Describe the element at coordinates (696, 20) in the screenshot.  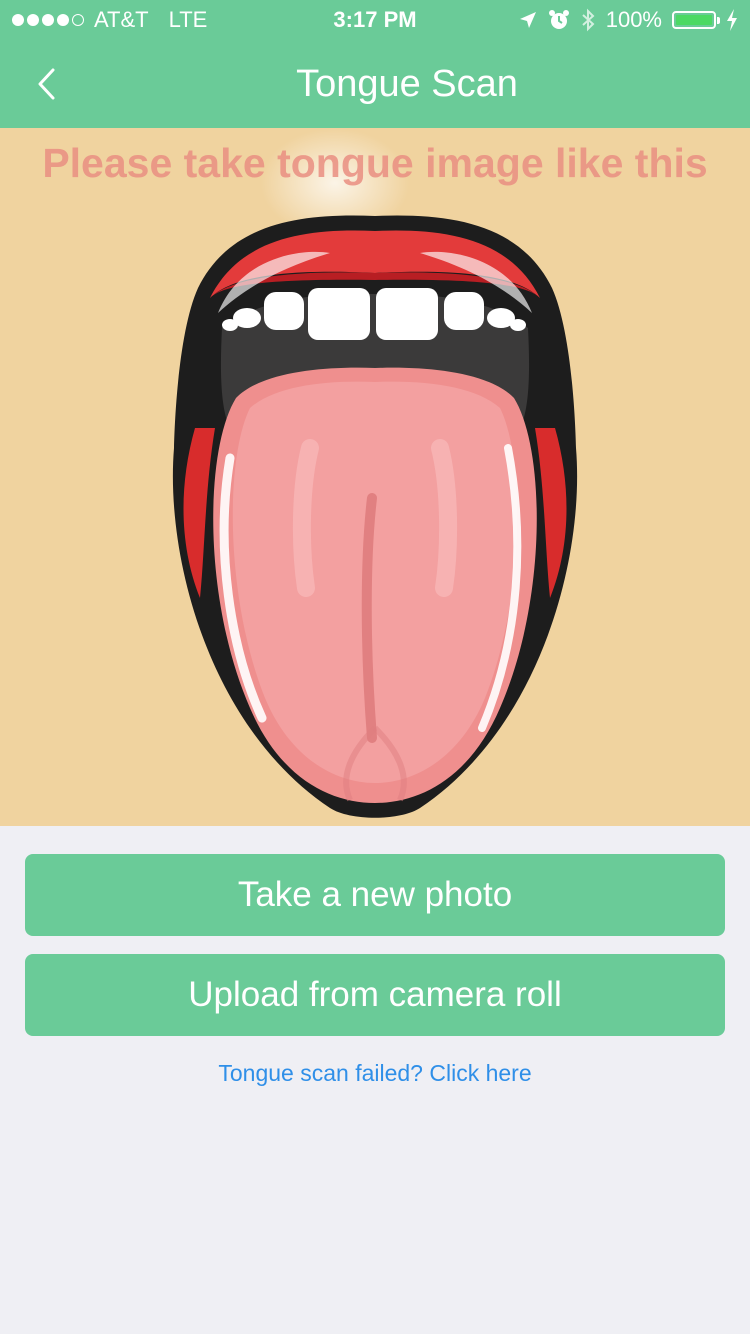
I see `battery-icon` at that location.